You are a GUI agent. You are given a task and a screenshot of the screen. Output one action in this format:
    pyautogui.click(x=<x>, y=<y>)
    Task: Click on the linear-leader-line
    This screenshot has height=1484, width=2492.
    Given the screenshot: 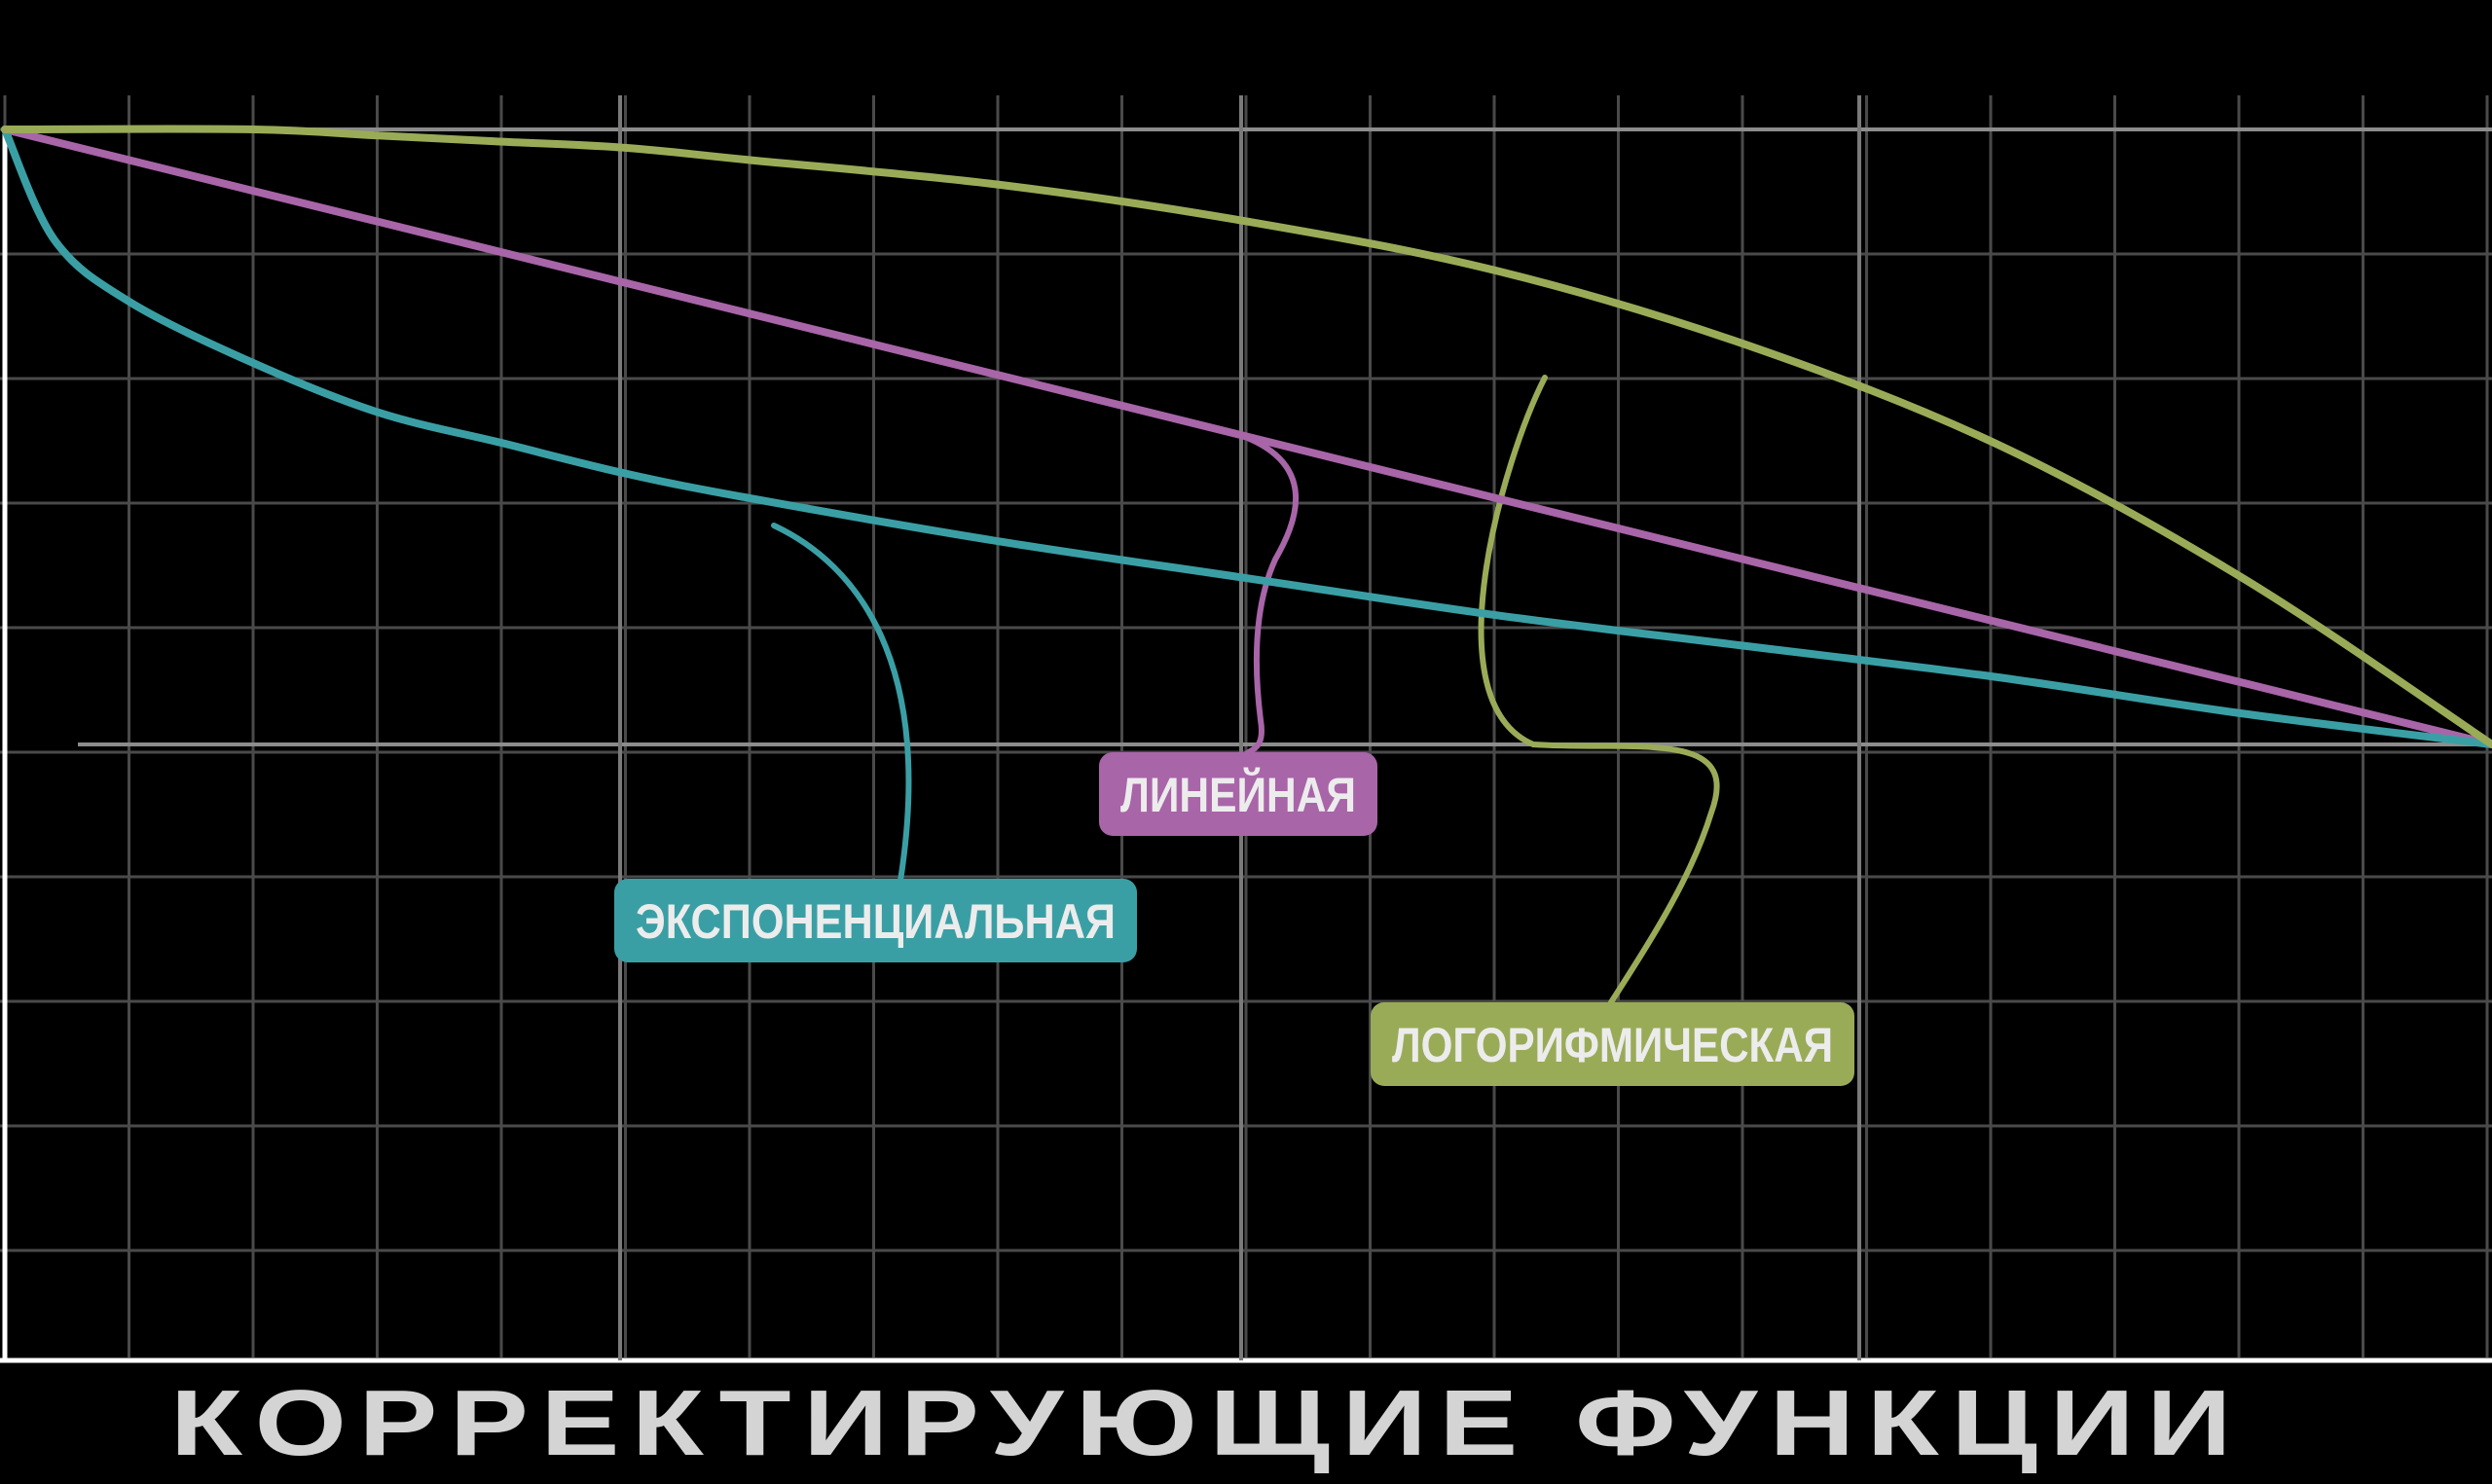 What is the action you would take?
    pyautogui.click(x=1265, y=594)
    